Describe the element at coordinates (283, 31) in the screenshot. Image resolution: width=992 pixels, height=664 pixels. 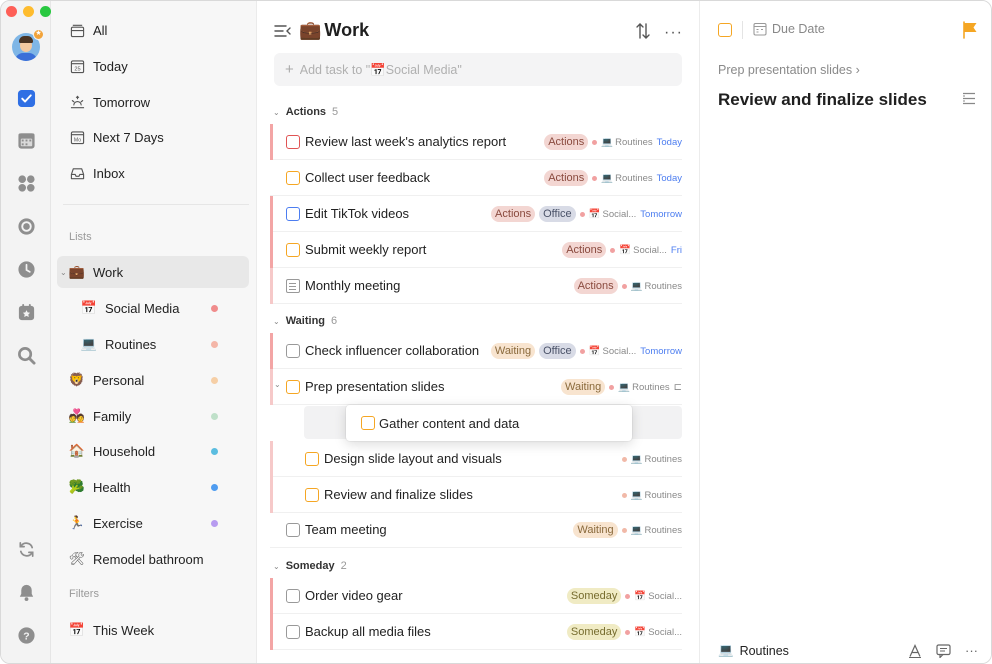
I see `sidebar-toggle-icon` at that location.